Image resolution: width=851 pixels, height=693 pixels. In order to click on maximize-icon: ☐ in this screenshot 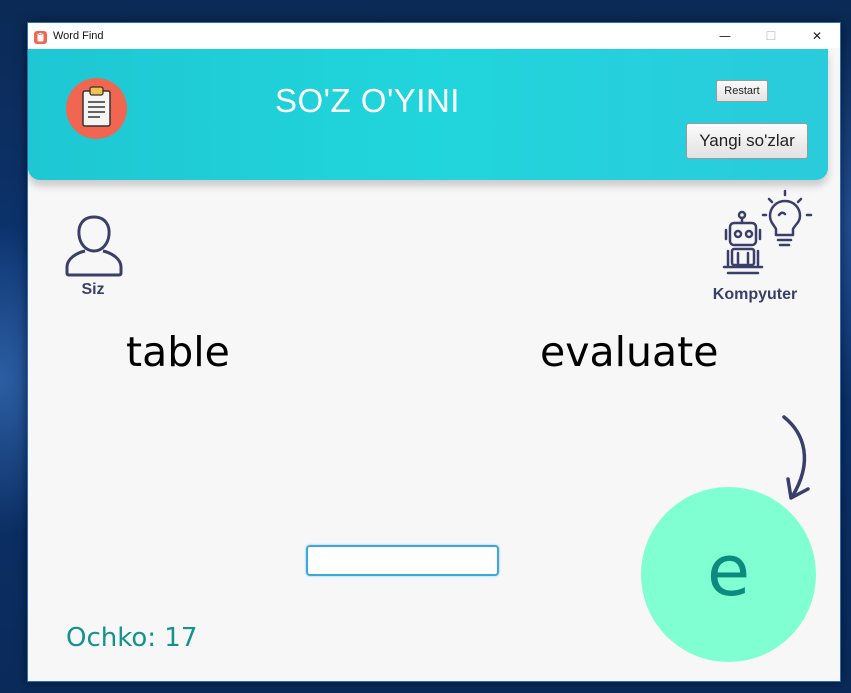, I will do `click(771, 35)`.